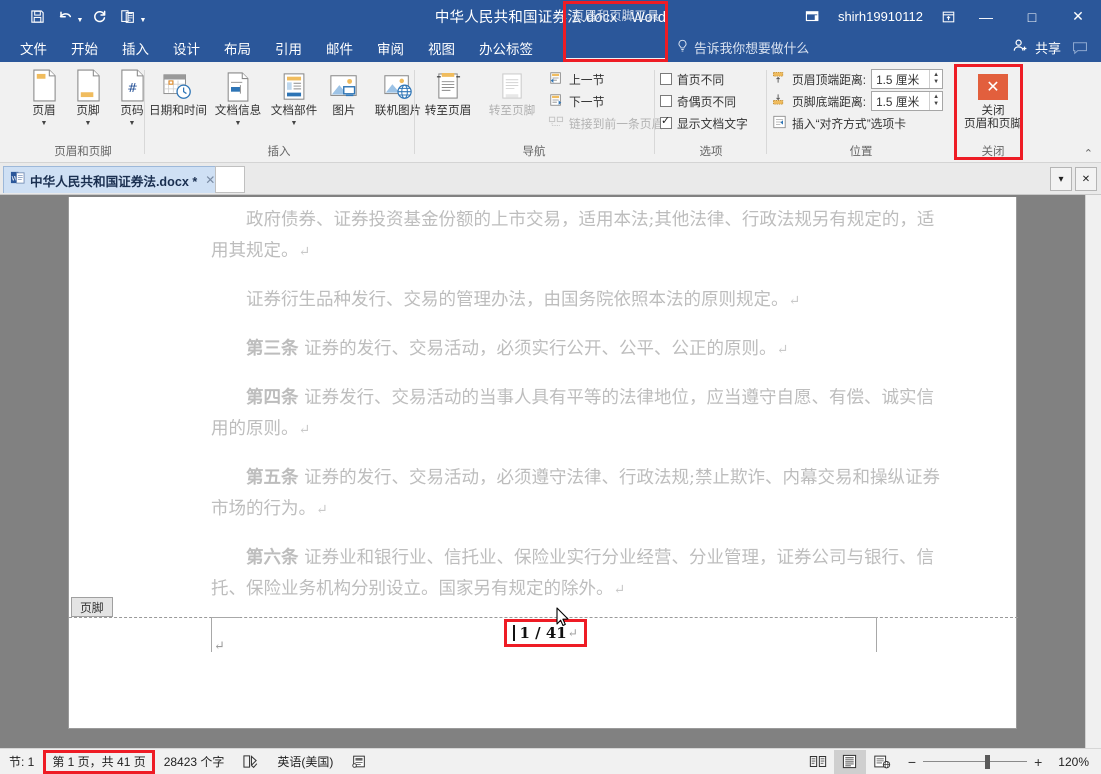  Describe the element at coordinates (178, 110) in the screenshot. I see `insert-date-time-label: 日期和时间` at that location.